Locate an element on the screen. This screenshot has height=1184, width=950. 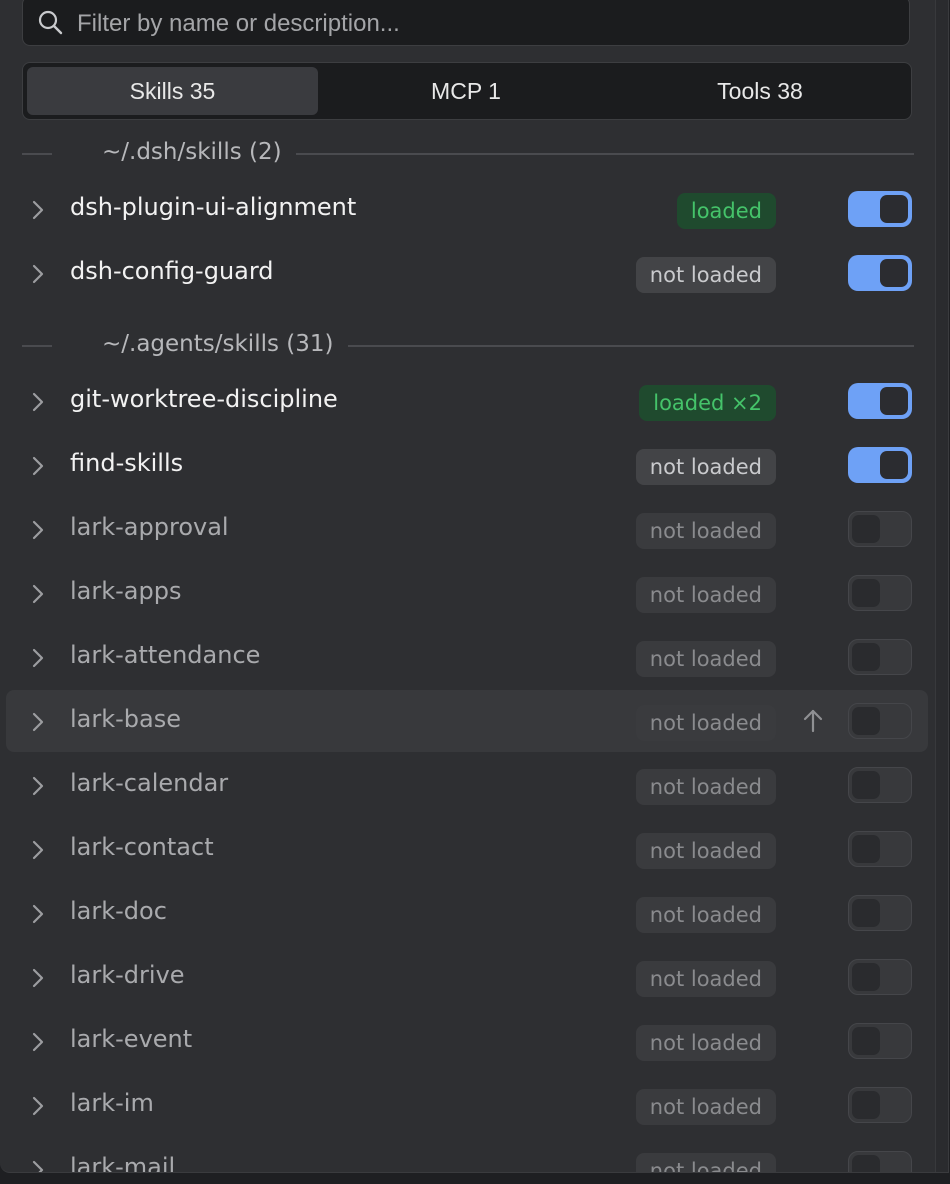
skill-row: git-worktree-discipline loaded ×2 is located at coordinates (467, 401).